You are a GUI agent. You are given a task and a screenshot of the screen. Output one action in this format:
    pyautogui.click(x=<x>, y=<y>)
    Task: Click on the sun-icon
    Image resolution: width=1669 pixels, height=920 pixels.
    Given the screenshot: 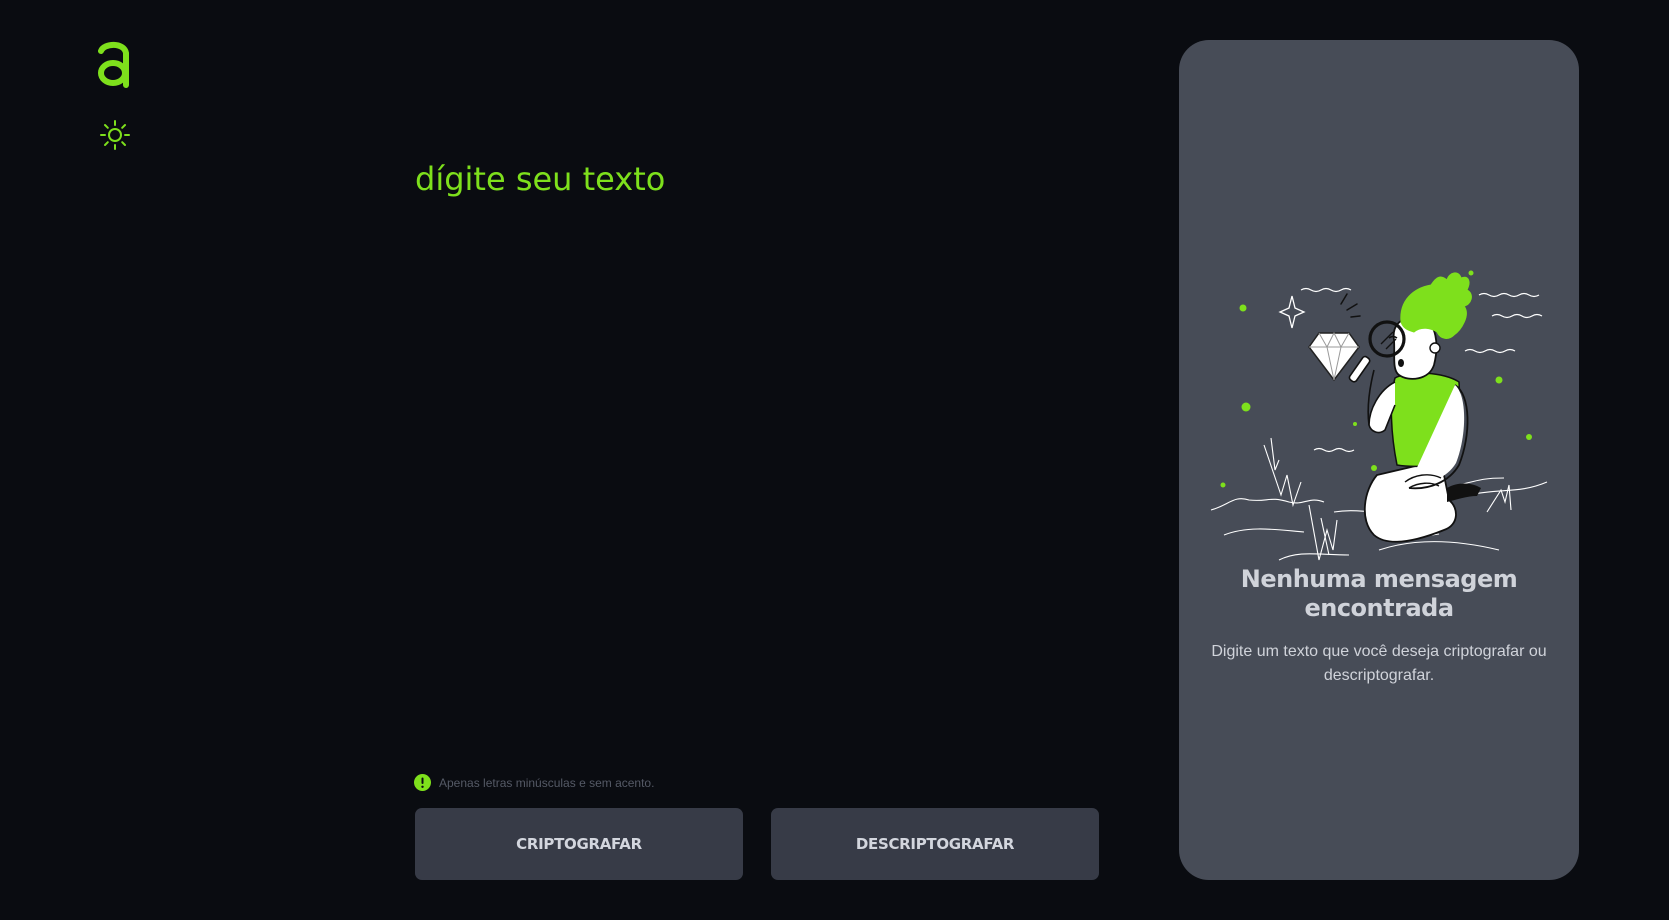 What is the action you would take?
    pyautogui.click(x=115, y=135)
    